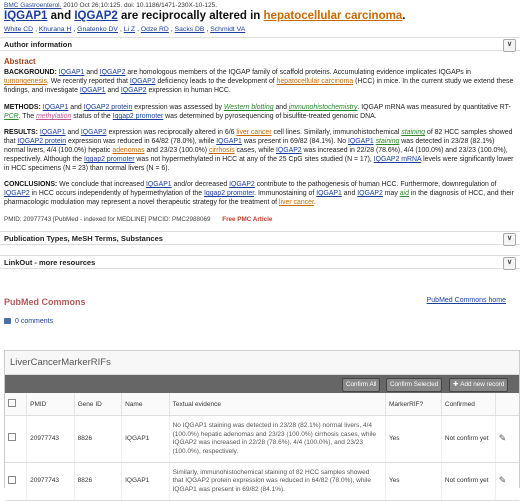 The height and width of the screenshot is (501, 520). I want to click on author-link: Li Z, so click(129, 29).